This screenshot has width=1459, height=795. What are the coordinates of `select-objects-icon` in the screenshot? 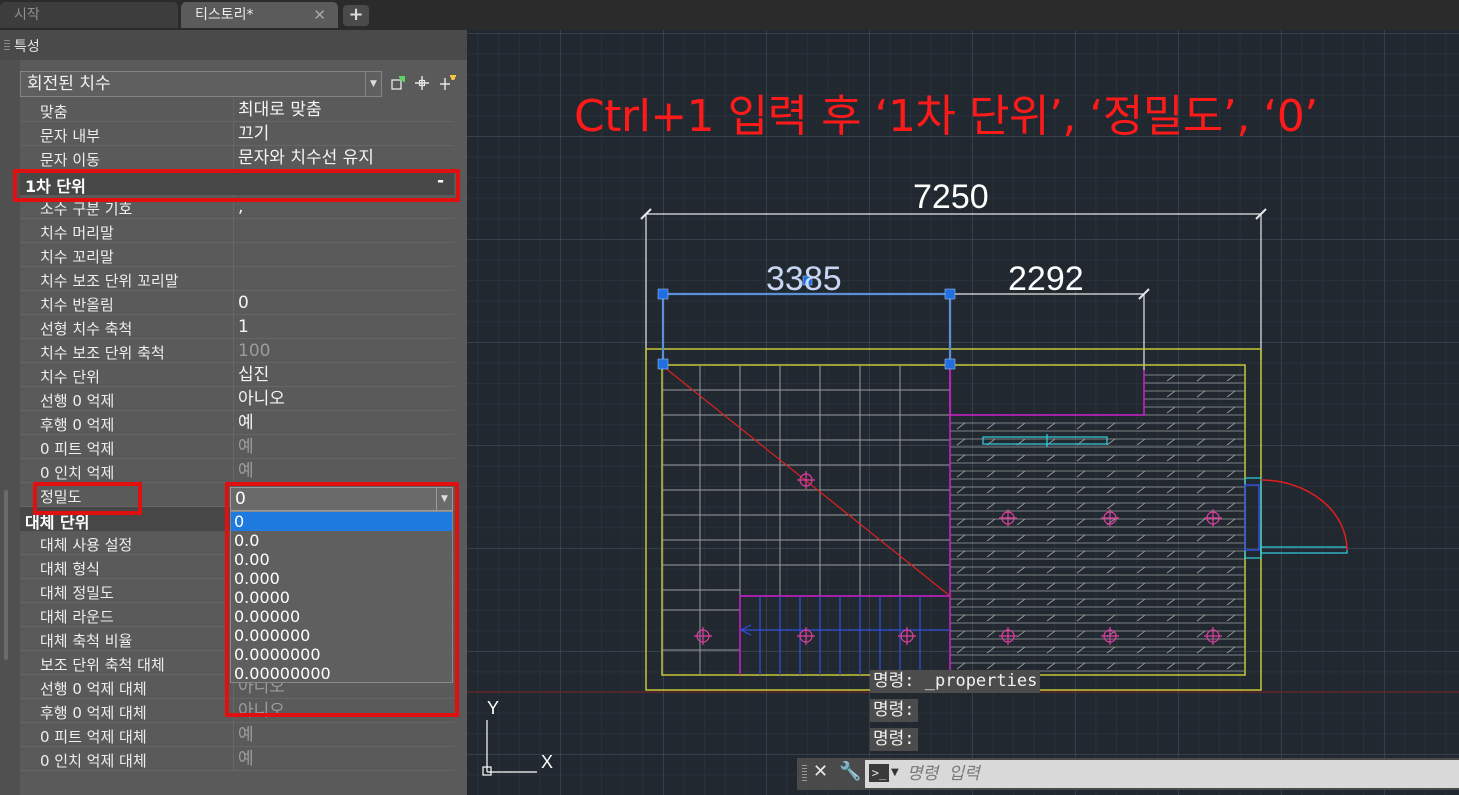 It's located at (422, 84).